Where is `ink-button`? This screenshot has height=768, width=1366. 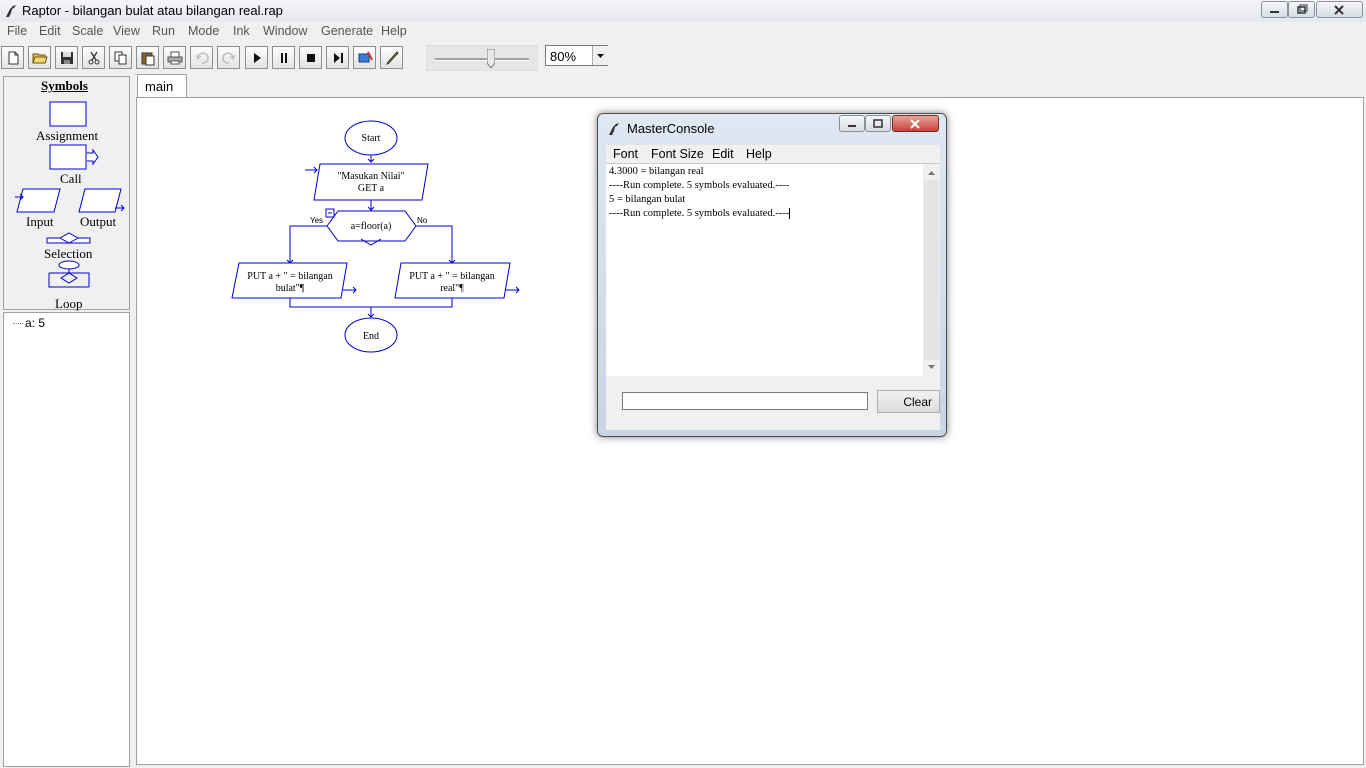 ink-button is located at coordinates (364, 57).